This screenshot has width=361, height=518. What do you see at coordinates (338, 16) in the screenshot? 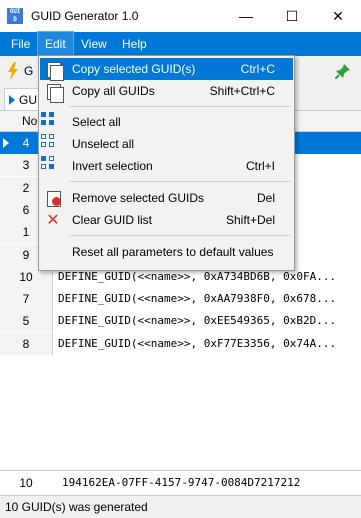
I see `close-button: ✕` at bounding box center [338, 16].